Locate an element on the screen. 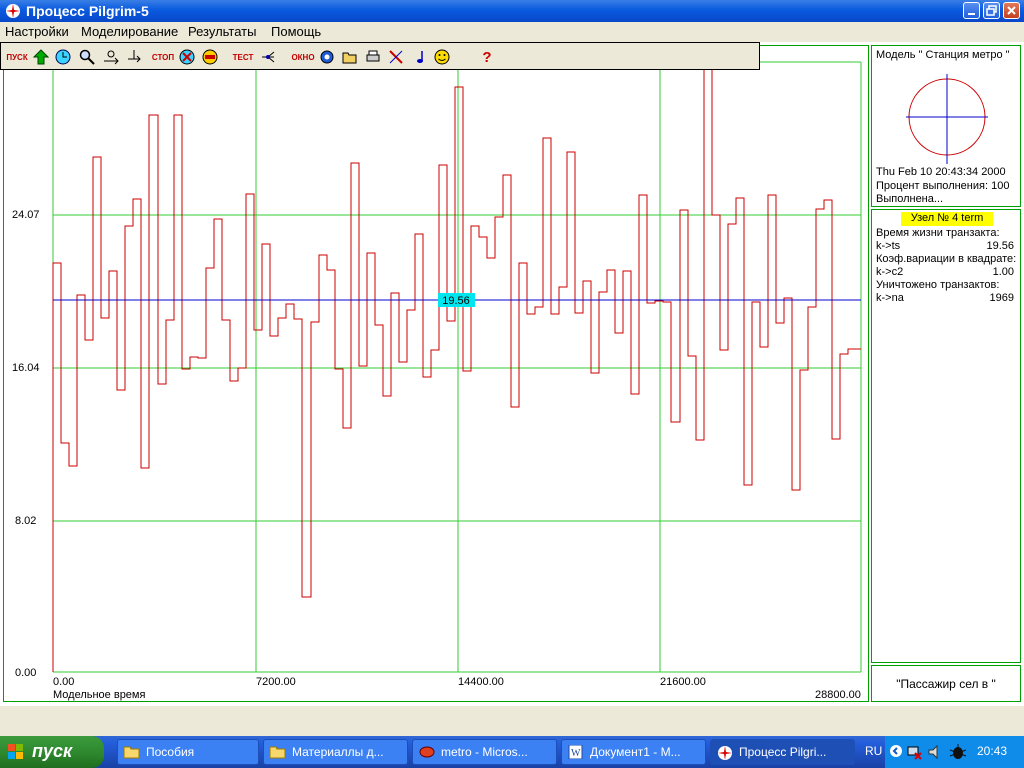 The image size is (1024, 768). x-axis-label: Модельное время is located at coordinates (99, 695).